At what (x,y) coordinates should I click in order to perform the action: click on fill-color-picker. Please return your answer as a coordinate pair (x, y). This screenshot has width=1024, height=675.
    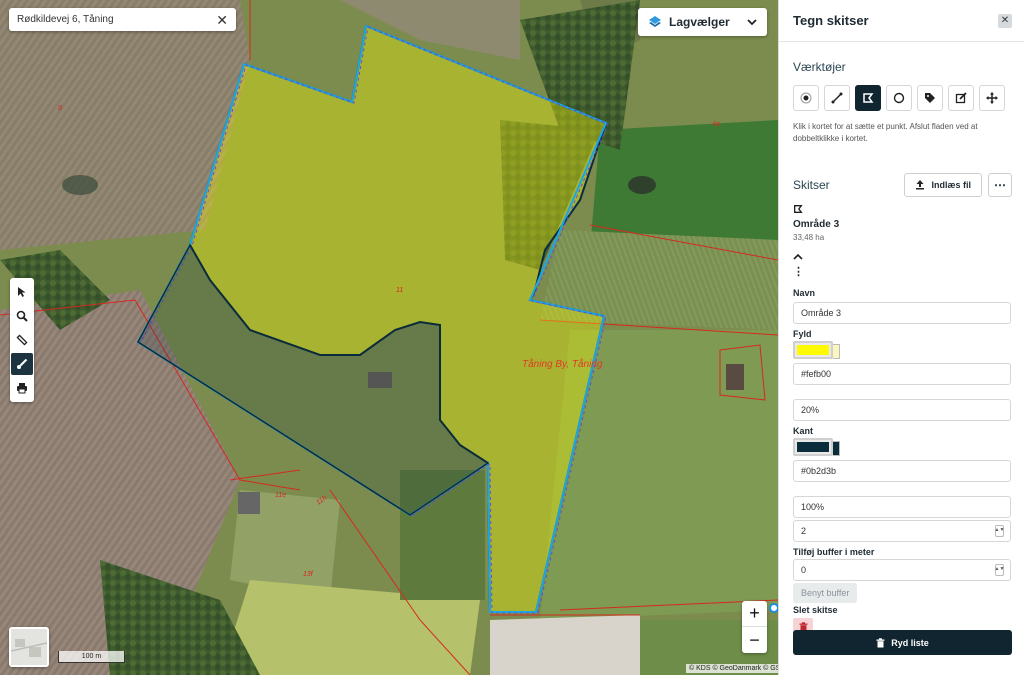
    Looking at the image, I should click on (901, 349).